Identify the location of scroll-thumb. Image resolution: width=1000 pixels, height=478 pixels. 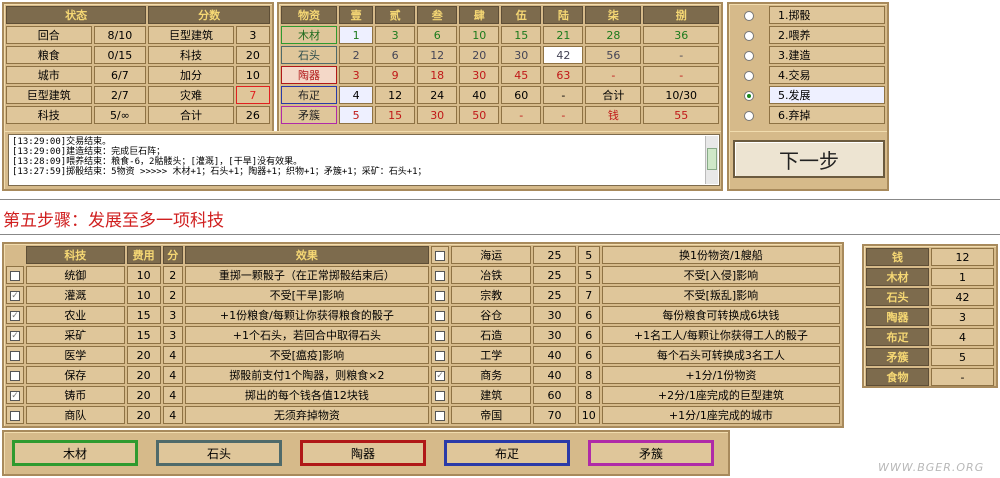
(712, 159).